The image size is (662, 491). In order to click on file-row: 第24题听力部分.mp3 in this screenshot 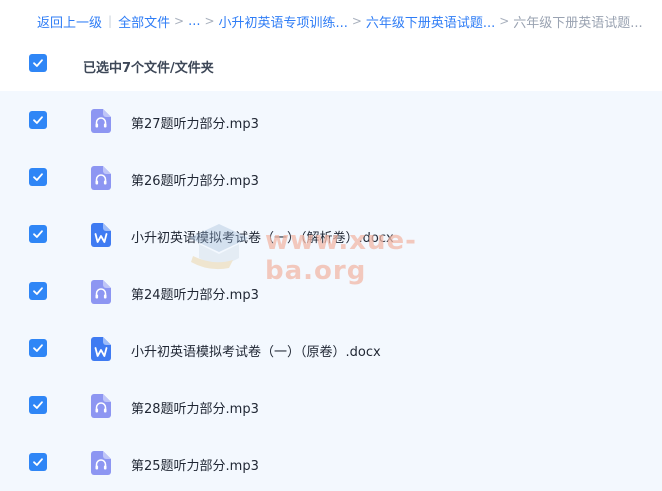, I will do `click(331, 290)`.